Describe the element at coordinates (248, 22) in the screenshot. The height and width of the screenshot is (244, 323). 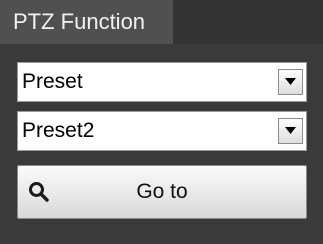
I see `header-strip` at that location.